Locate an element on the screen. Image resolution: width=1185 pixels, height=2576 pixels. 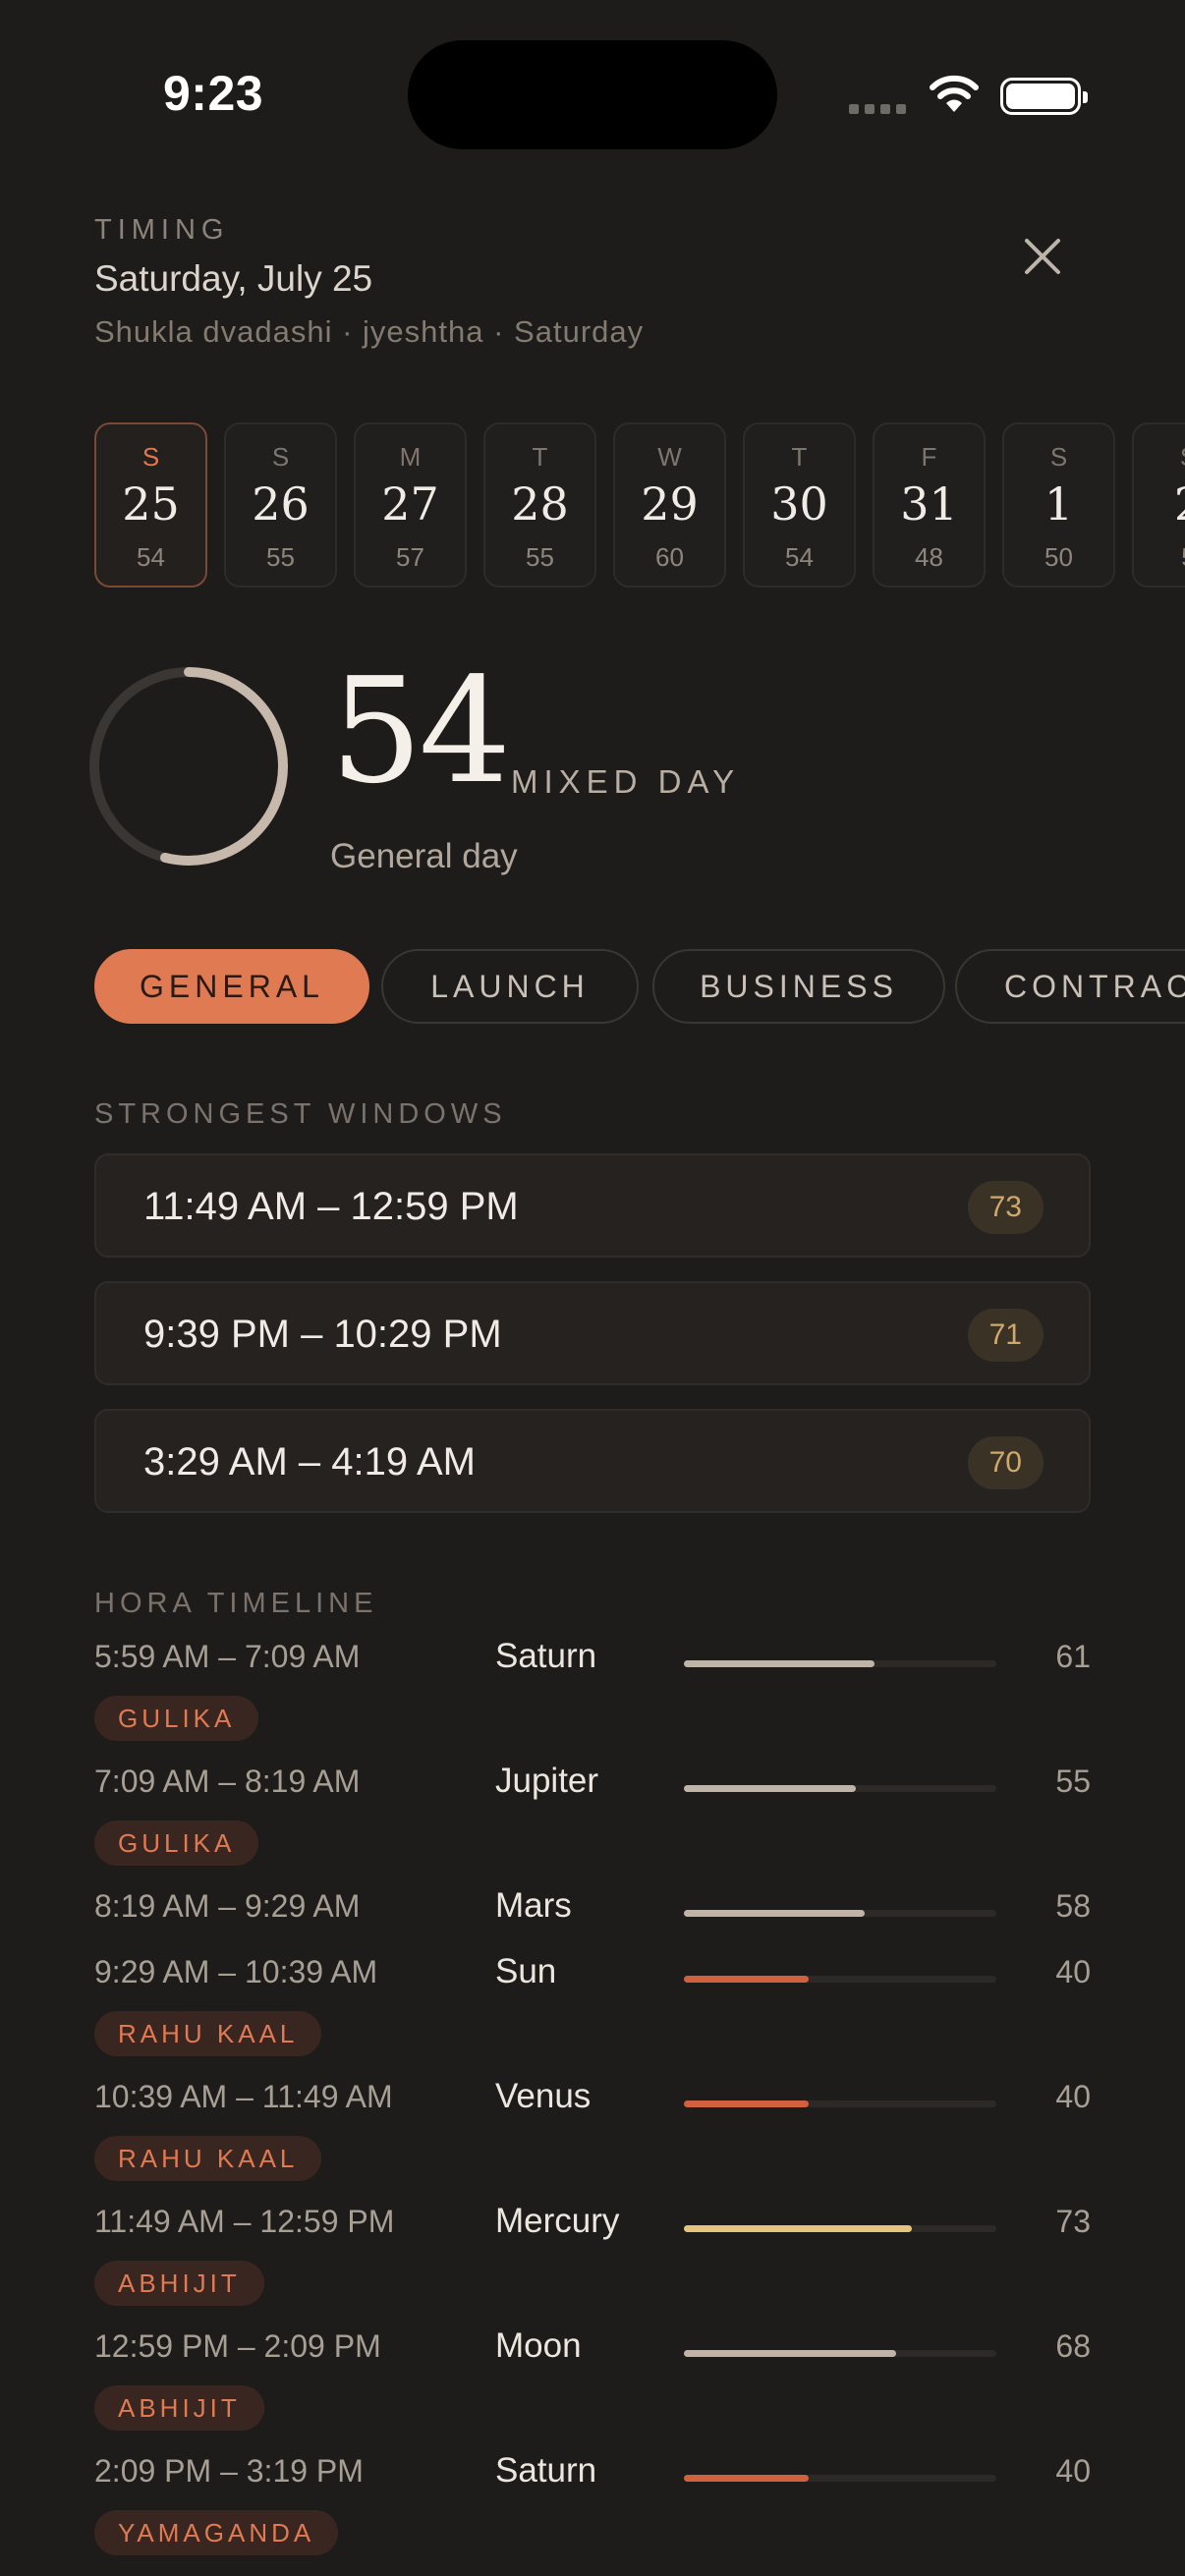
day-chip: M 27 57 is located at coordinates (411, 505).